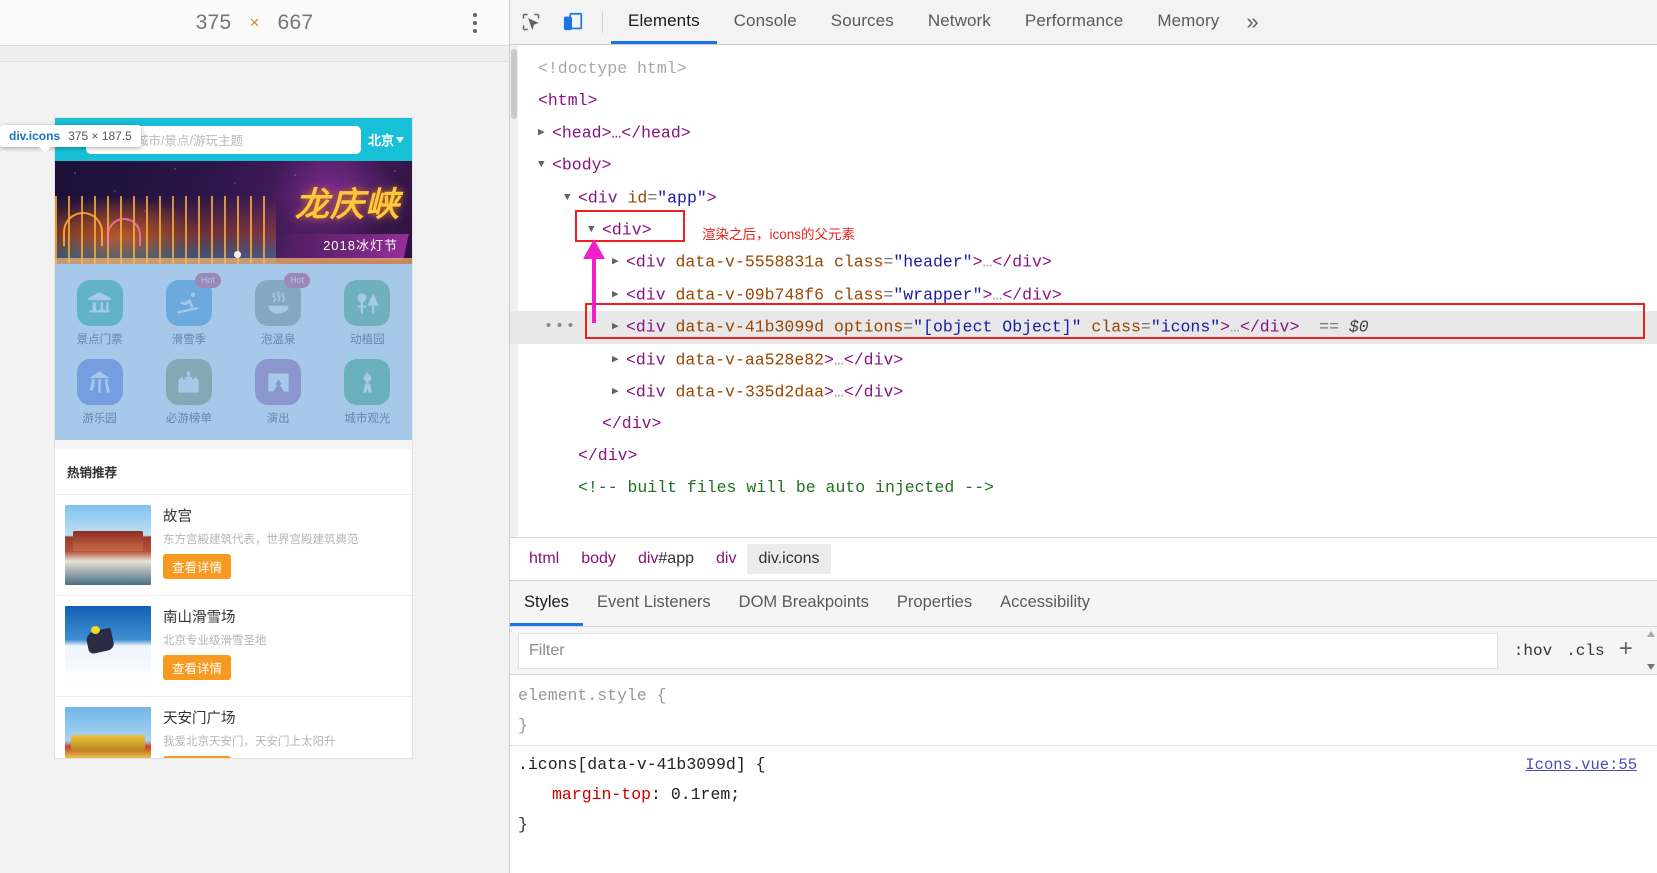  I want to click on dom-node-close-app: </div>, so click(1083, 456).